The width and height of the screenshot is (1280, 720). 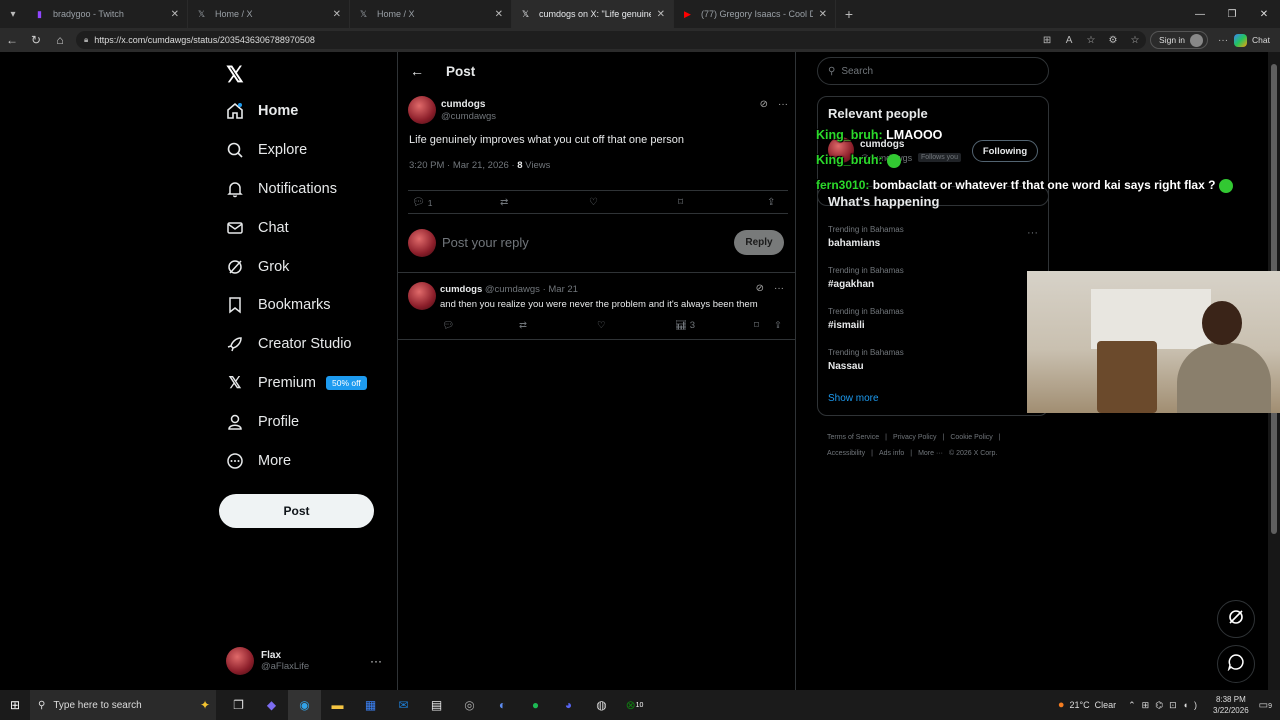 What do you see at coordinates (933, 71) in the screenshot?
I see `search-input: ⚲ Search` at bounding box center [933, 71].